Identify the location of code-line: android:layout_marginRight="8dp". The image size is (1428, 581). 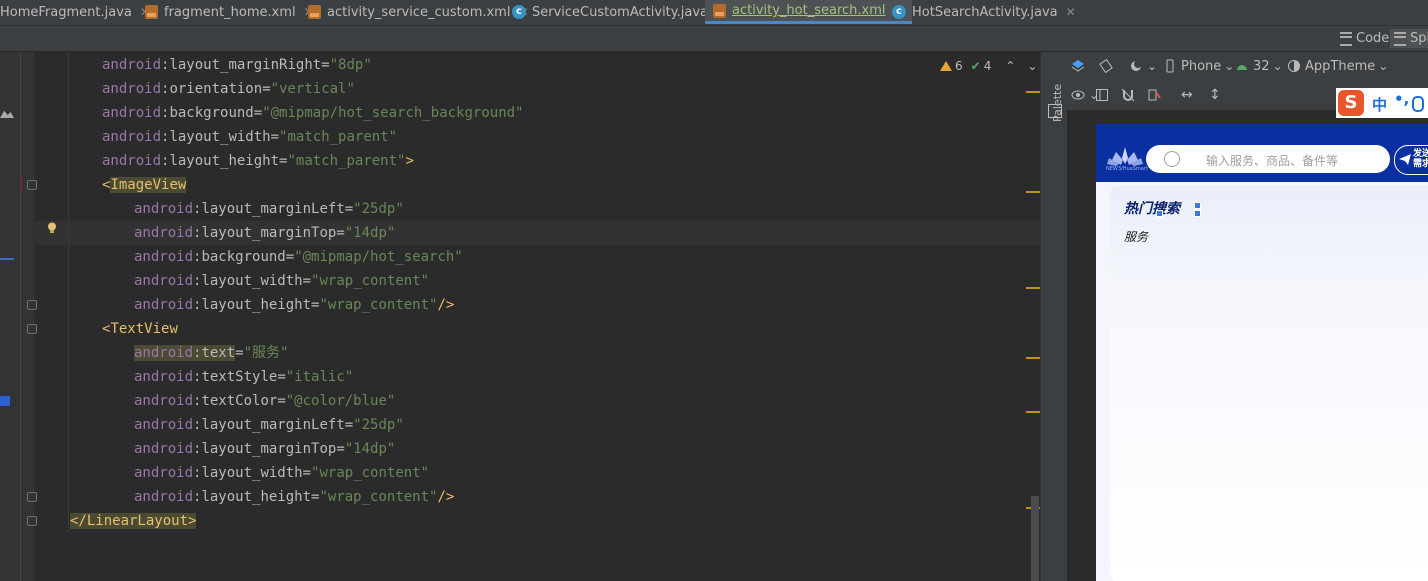
(237, 65).